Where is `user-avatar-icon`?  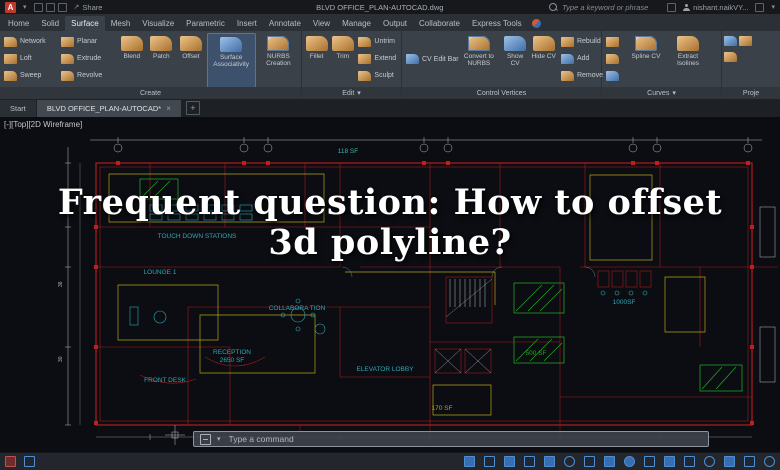
user-avatar-icon is located at coordinates (687, 7).